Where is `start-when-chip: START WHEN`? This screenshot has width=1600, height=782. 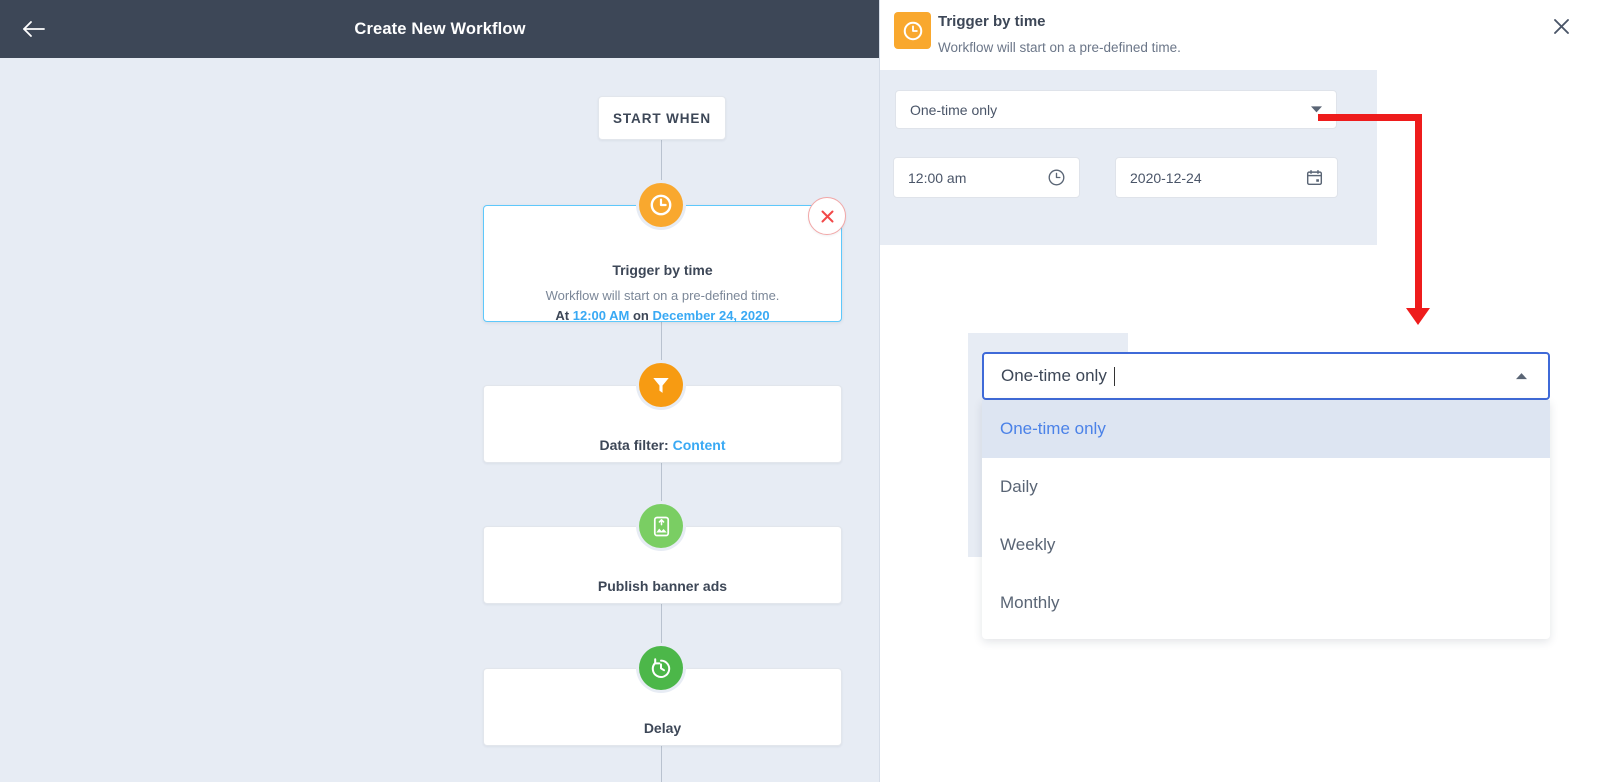 start-when-chip: START WHEN is located at coordinates (662, 118).